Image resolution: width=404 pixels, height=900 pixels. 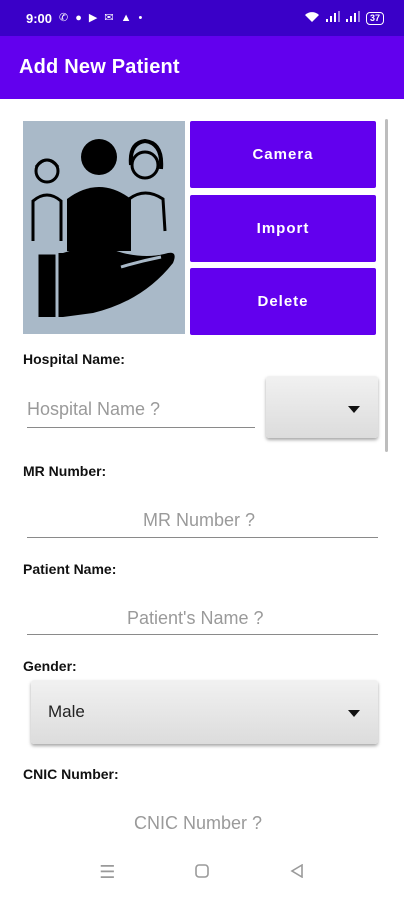 What do you see at coordinates (71, 774) in the screenshot?
I see `cnic-number-label: CNIC Number:` at bounding box center [71, 774].